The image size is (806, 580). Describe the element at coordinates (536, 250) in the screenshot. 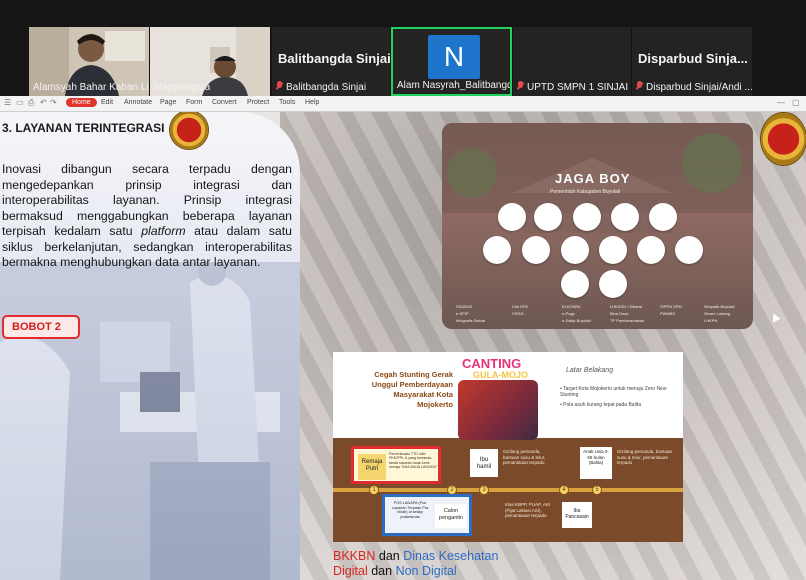

I see `app-icon-sipas` at that location.